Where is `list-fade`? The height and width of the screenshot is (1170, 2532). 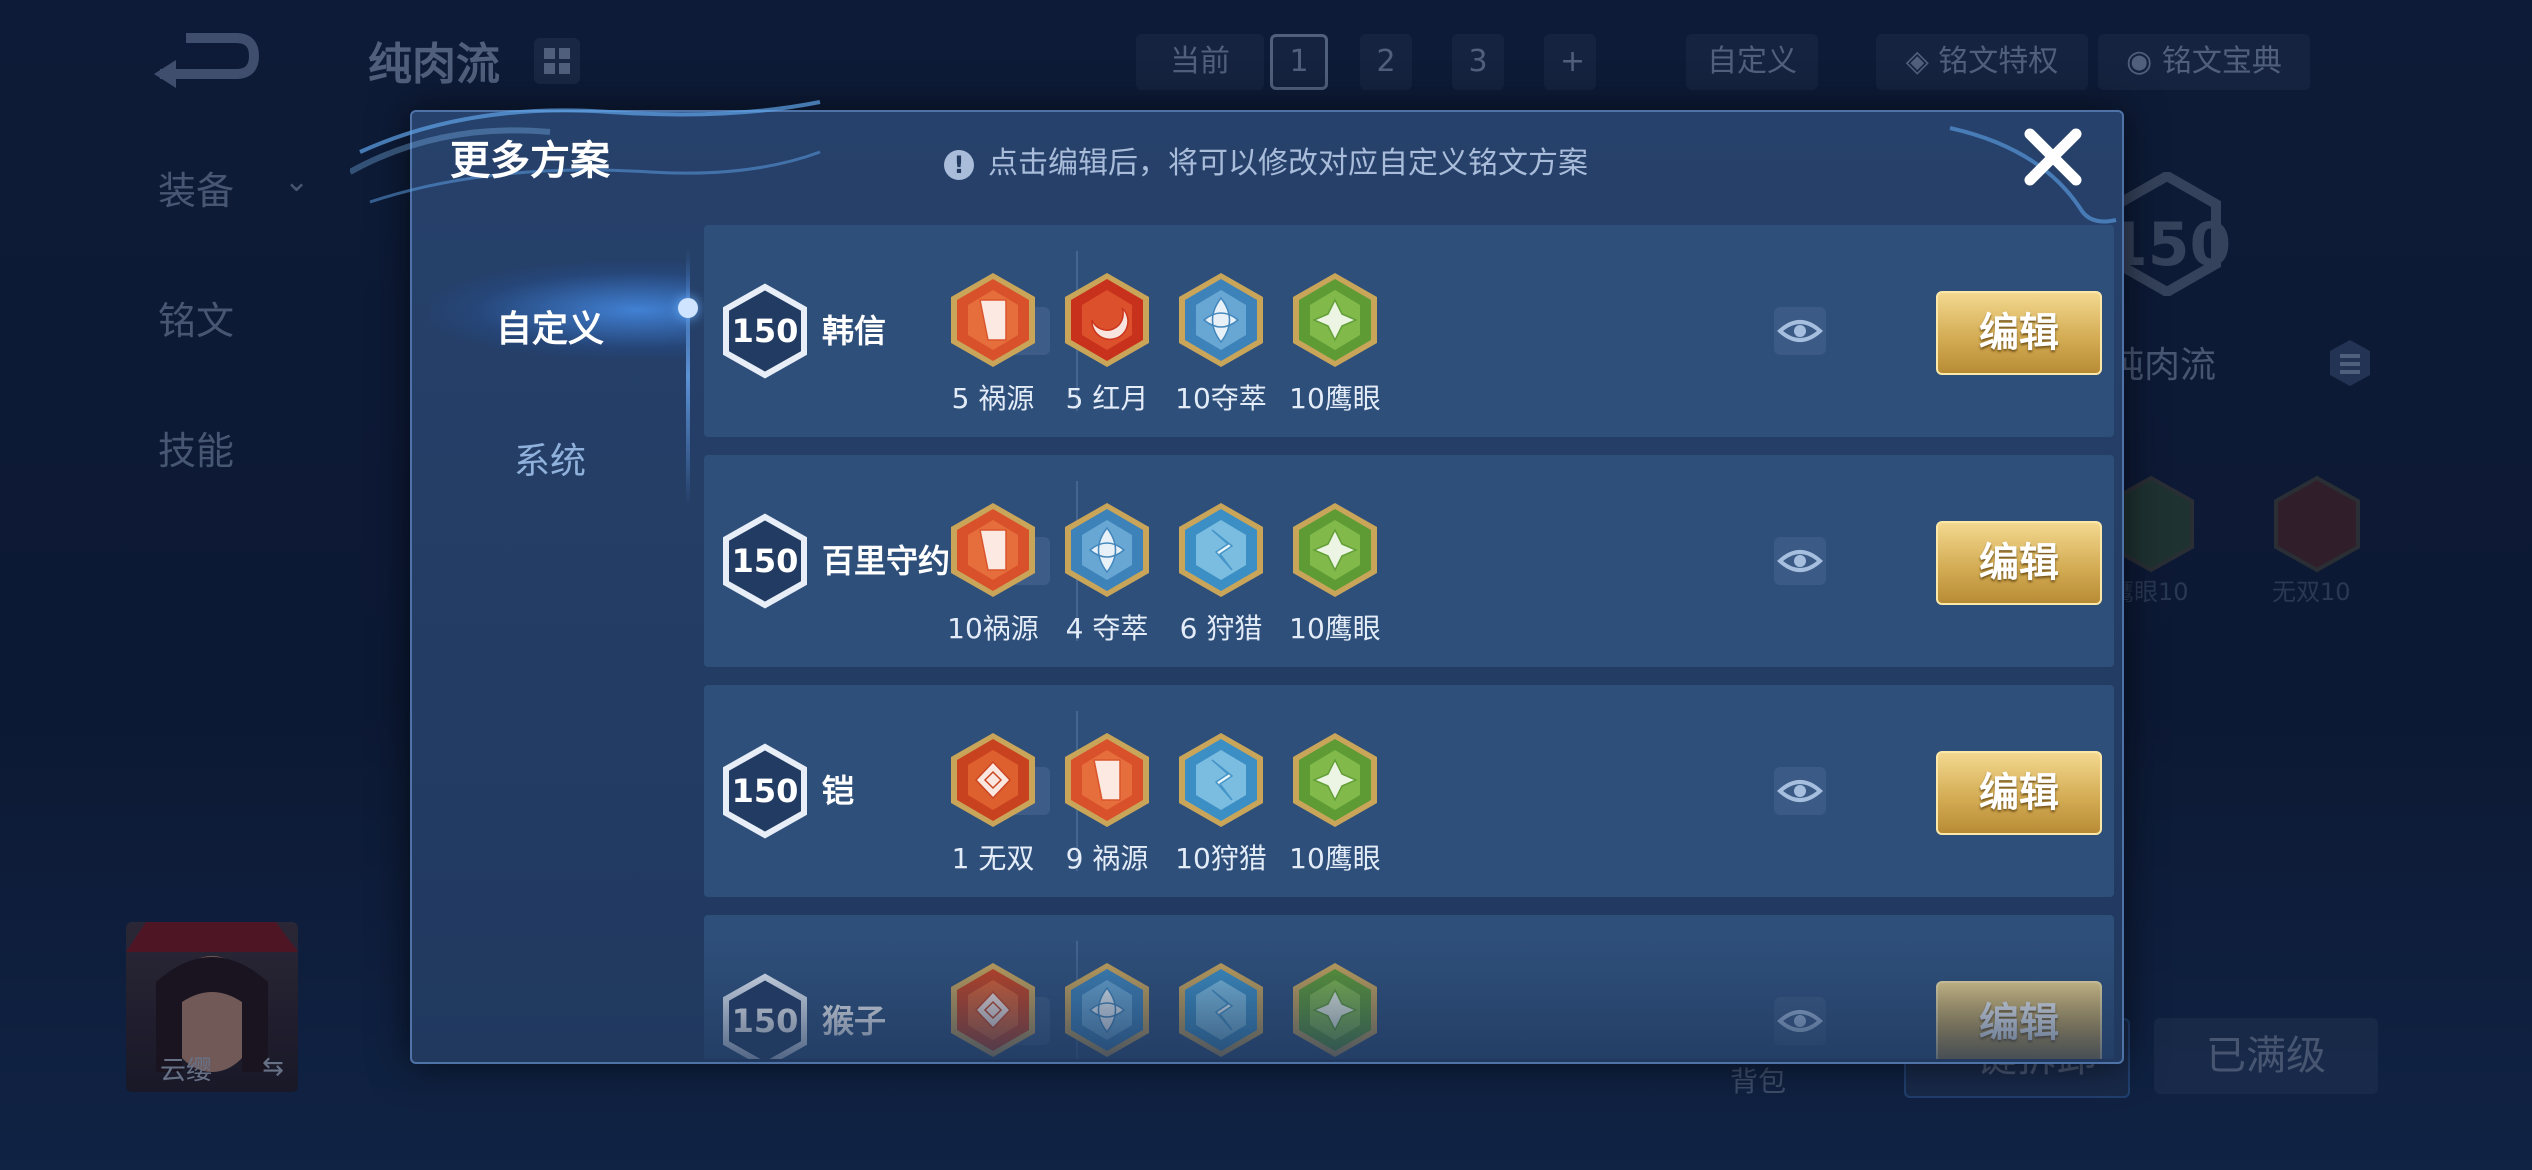
list-fade is located at coordinates (1409, 1000).